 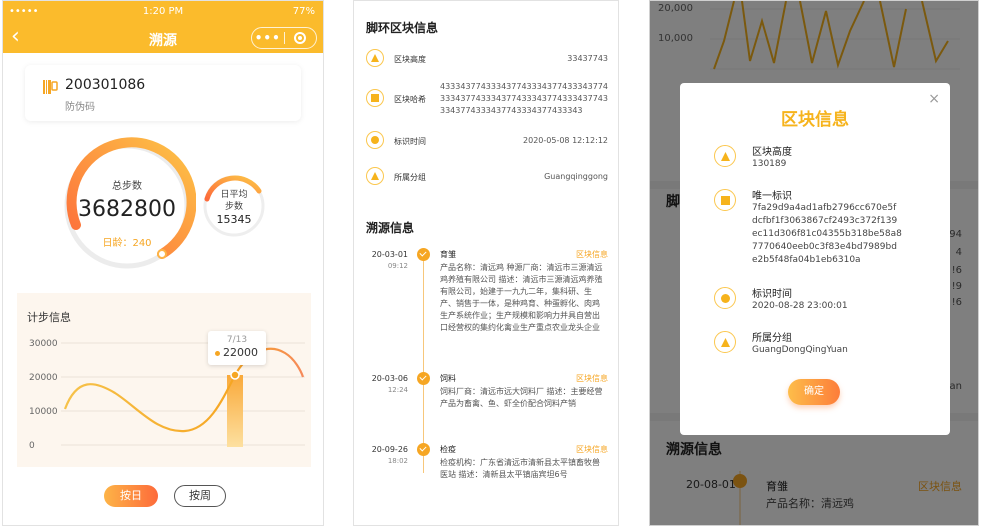 I want to click on confirm-button: 确定, so click(x=814, y=392).